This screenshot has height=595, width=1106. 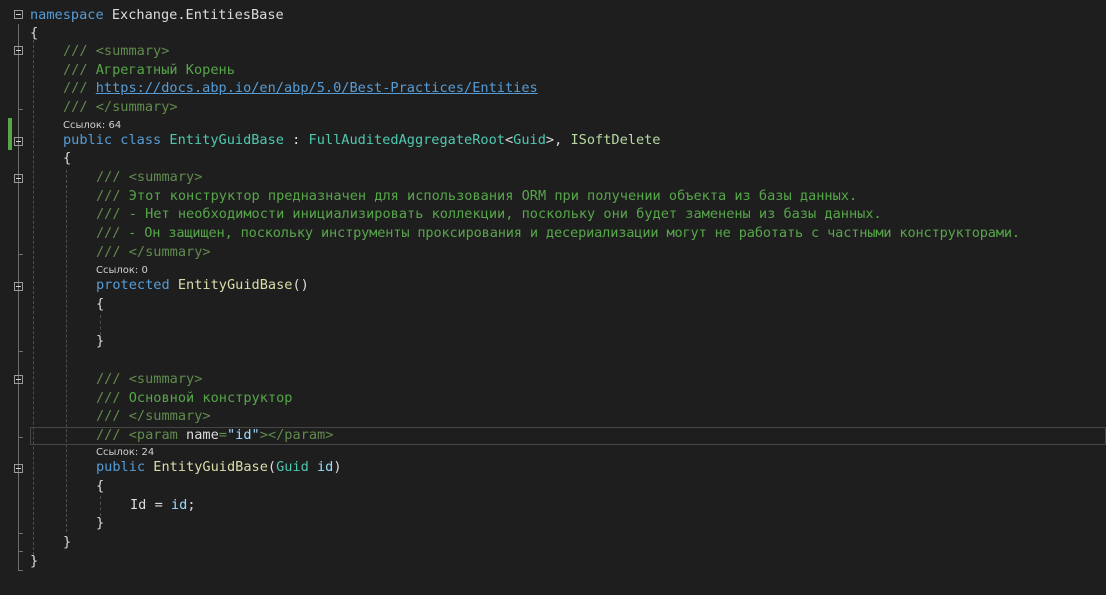 What do you see at coordinates (20, 437) in the screenshot?
I see `ctor2-summary-fold-end` at bounding box center [20, 437].